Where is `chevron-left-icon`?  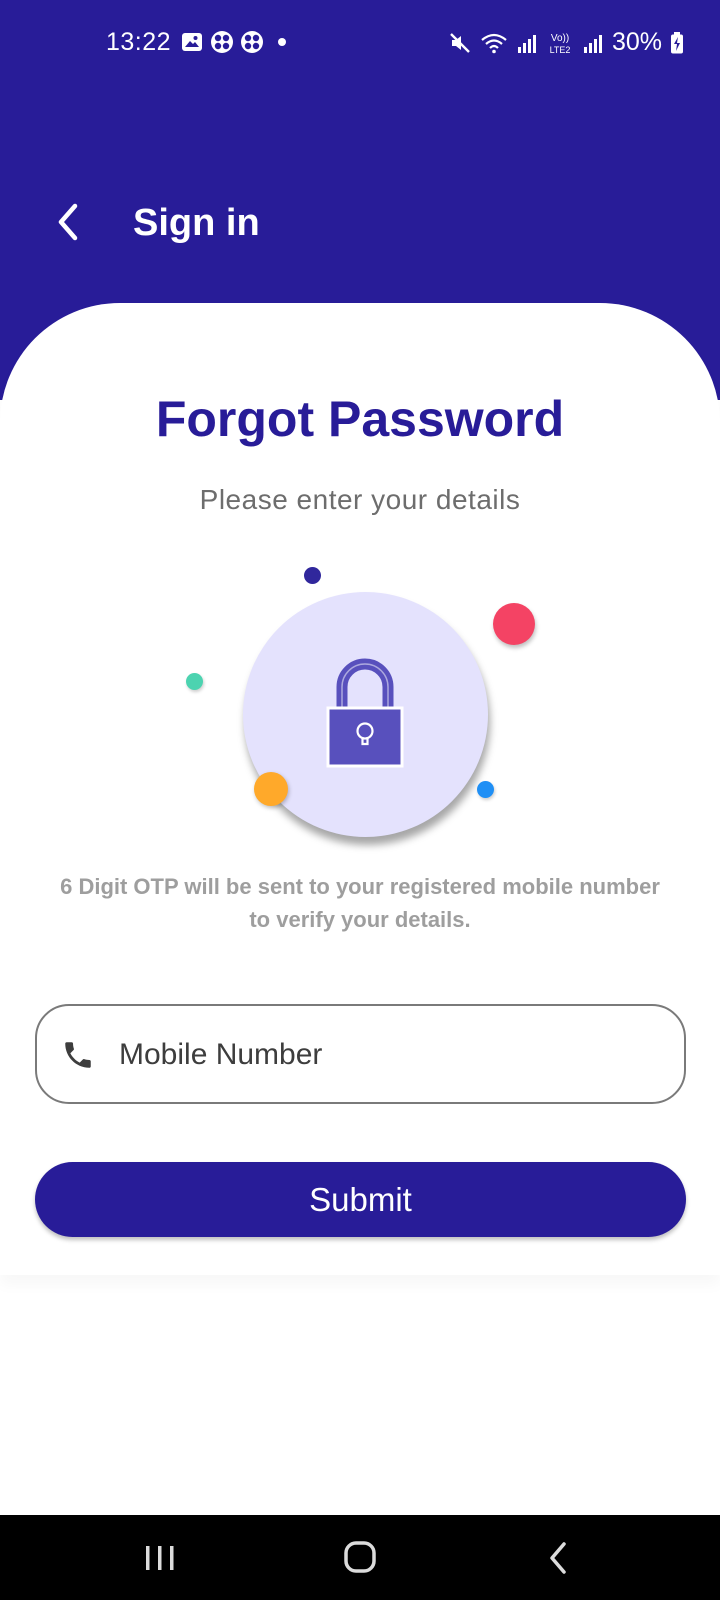 chevron-left-icon is located at coordinates (68, 222).